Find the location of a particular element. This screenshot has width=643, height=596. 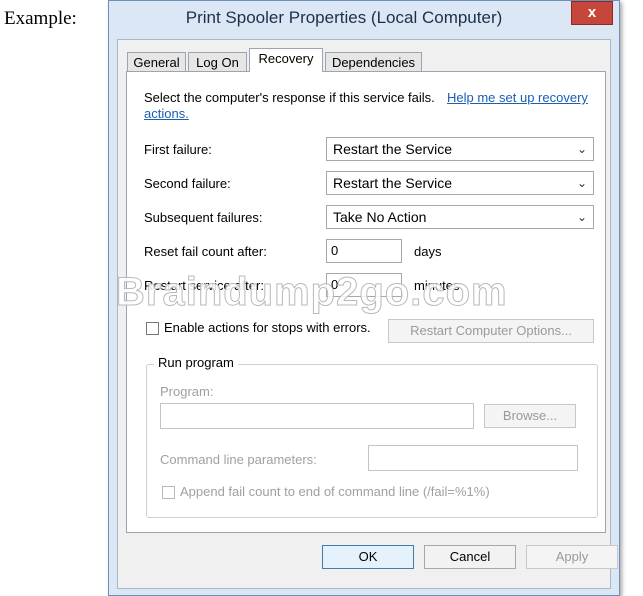

reset-count-input: 0 is located at coordinates (364, 251).